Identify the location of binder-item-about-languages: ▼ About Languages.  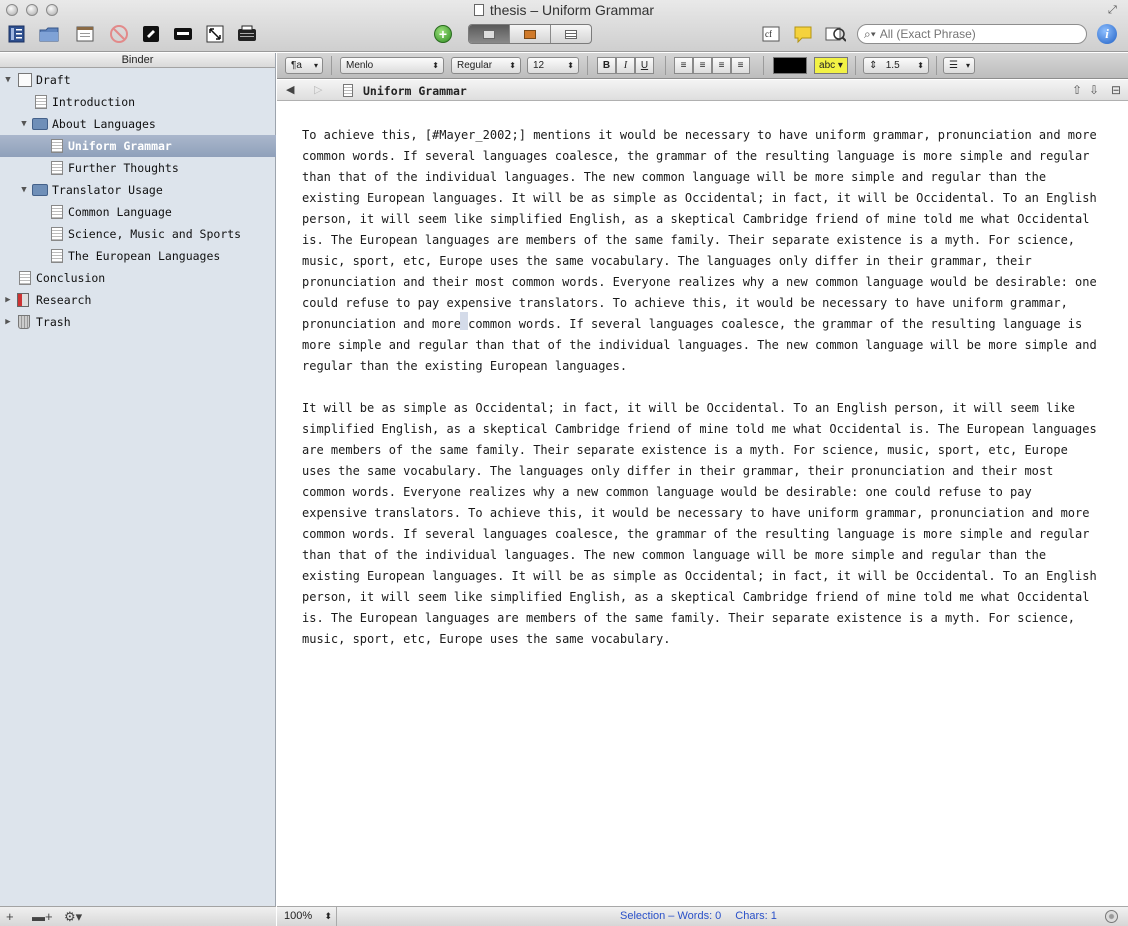
(138, 124).